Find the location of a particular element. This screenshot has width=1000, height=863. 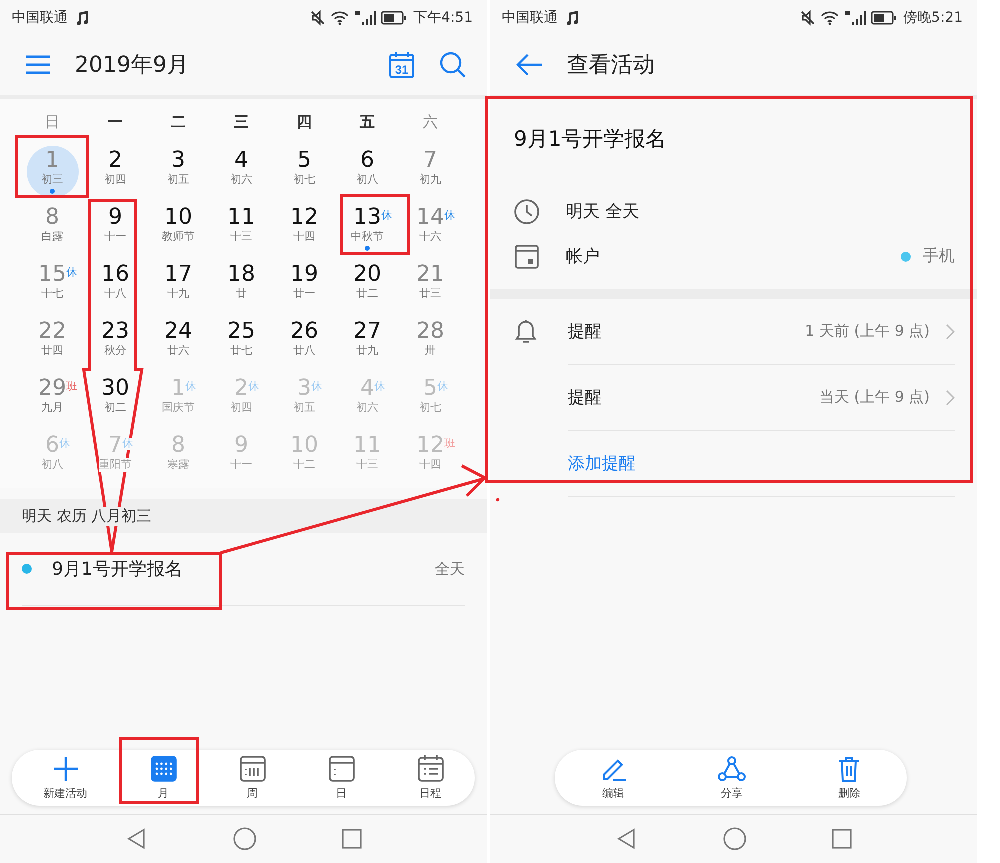

month-title: 2019年9月 is located at coordinates (132, 66).